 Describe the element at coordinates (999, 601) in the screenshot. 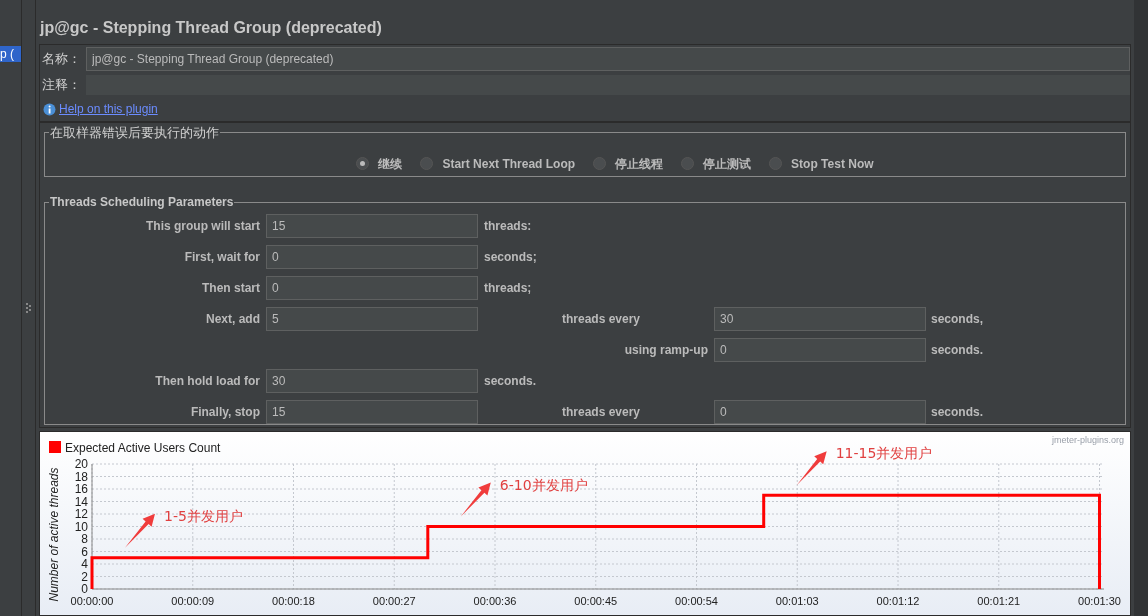

I see `tick-label: 00:01:21` at that location.